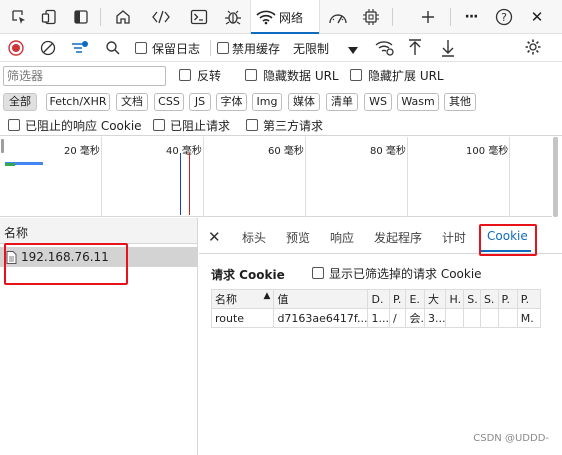 The height and width of the screenshot is (455, 562). What do you see at coordinates (214, 237) in the screenshot?
I see `close-detail-icon: ✕` at bounding box center [214, 237].